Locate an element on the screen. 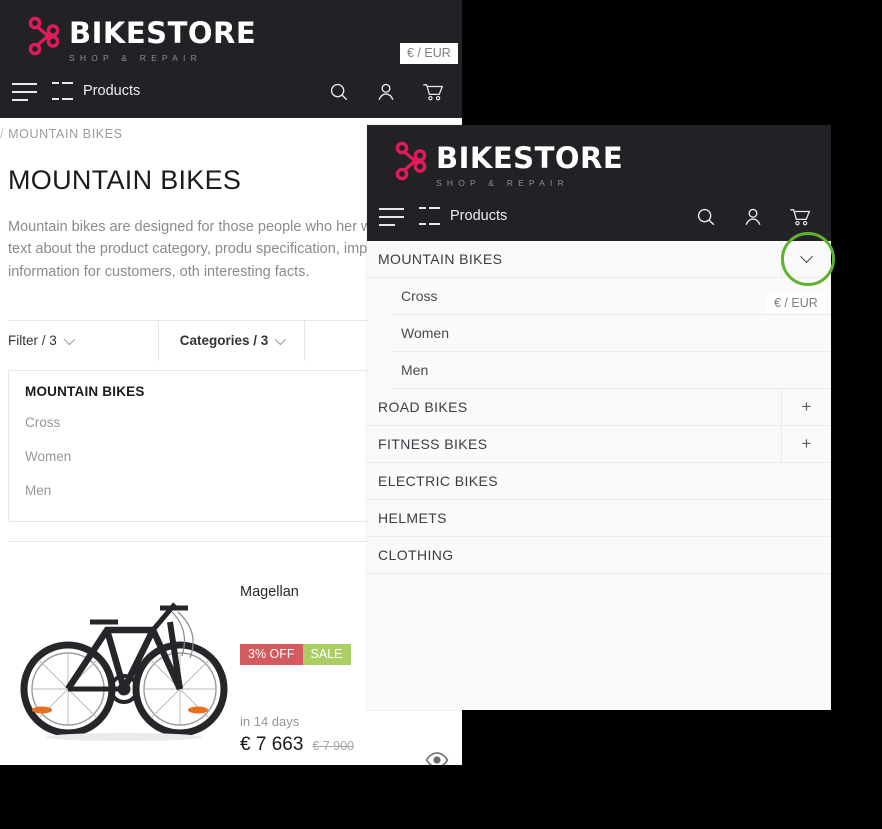  submenu-item-cross: Cross is located at coordinates (611, 296).